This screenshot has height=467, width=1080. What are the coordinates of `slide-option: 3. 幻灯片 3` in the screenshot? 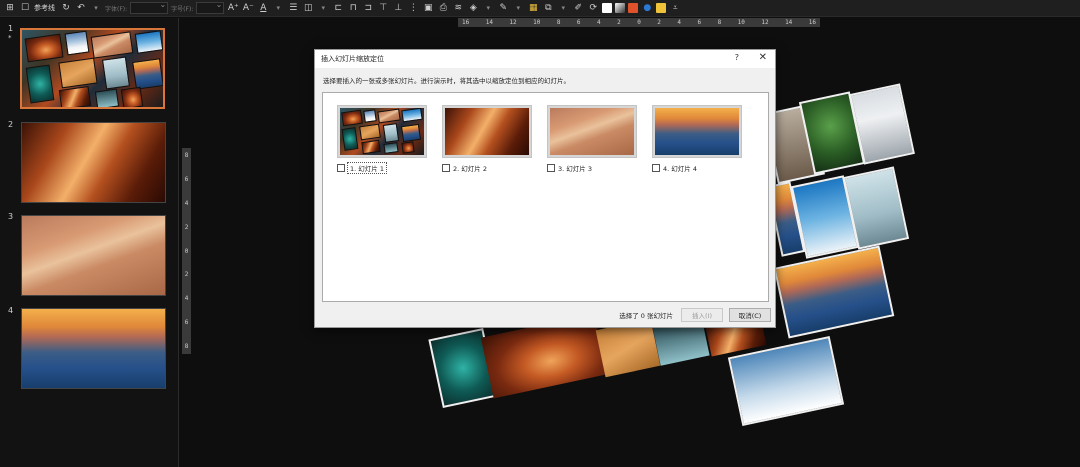 It's located at (592, 139).